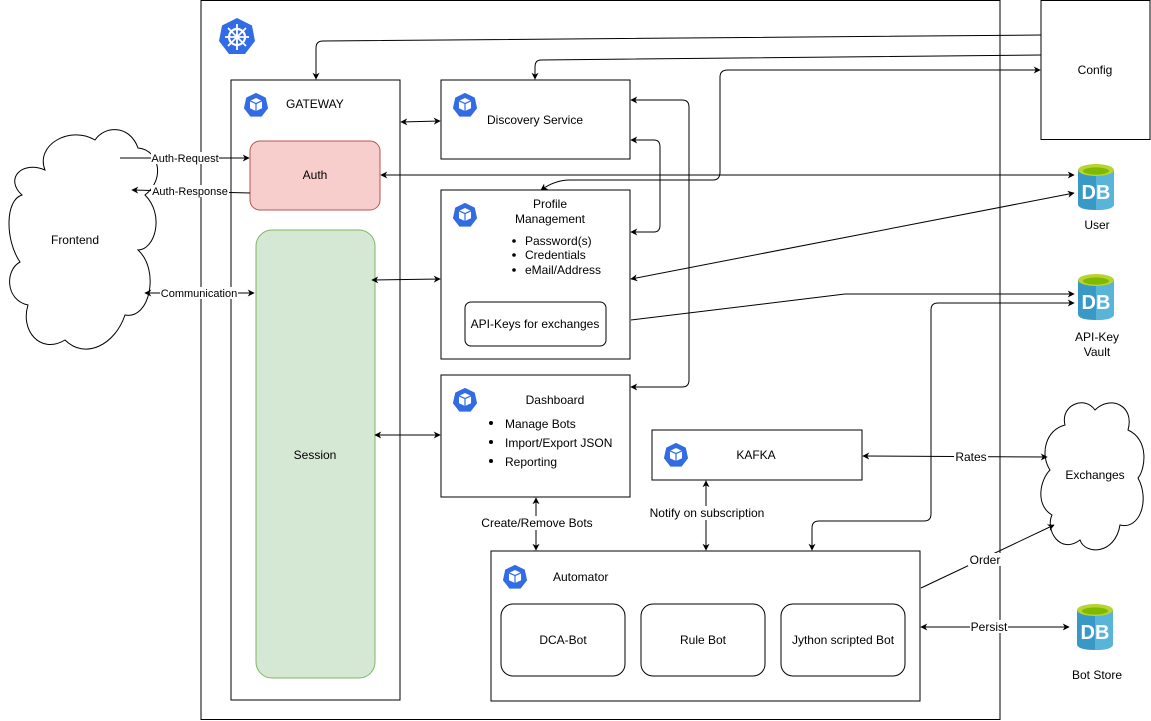 The image size is (1151, 721). Describe the element at coordinates (707, 513) in the screenshot. I see `edge-label-notify: Notify on subscription` at that location.